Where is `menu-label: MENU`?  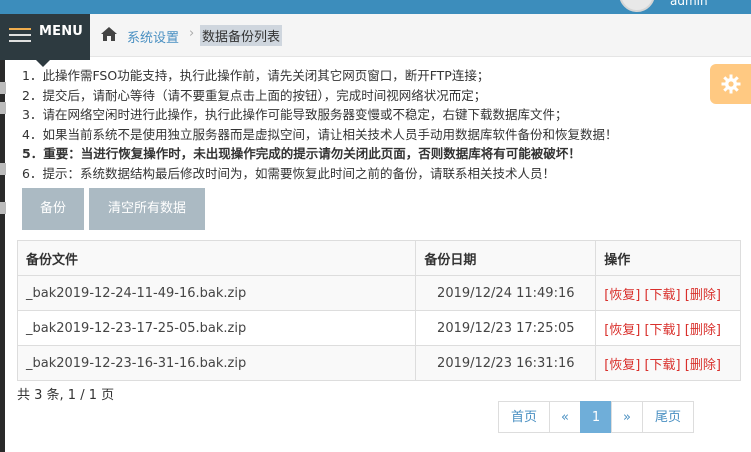
menu-label: MENU is located at coordinates (61, 31).